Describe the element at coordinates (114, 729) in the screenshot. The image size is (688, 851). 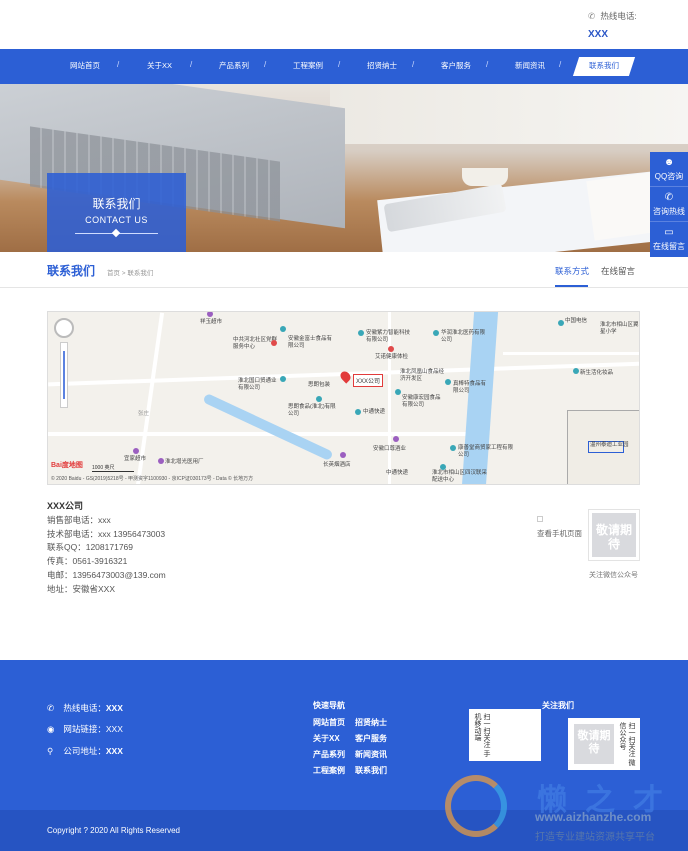
I see `footer-website-value: XXX` at that location.